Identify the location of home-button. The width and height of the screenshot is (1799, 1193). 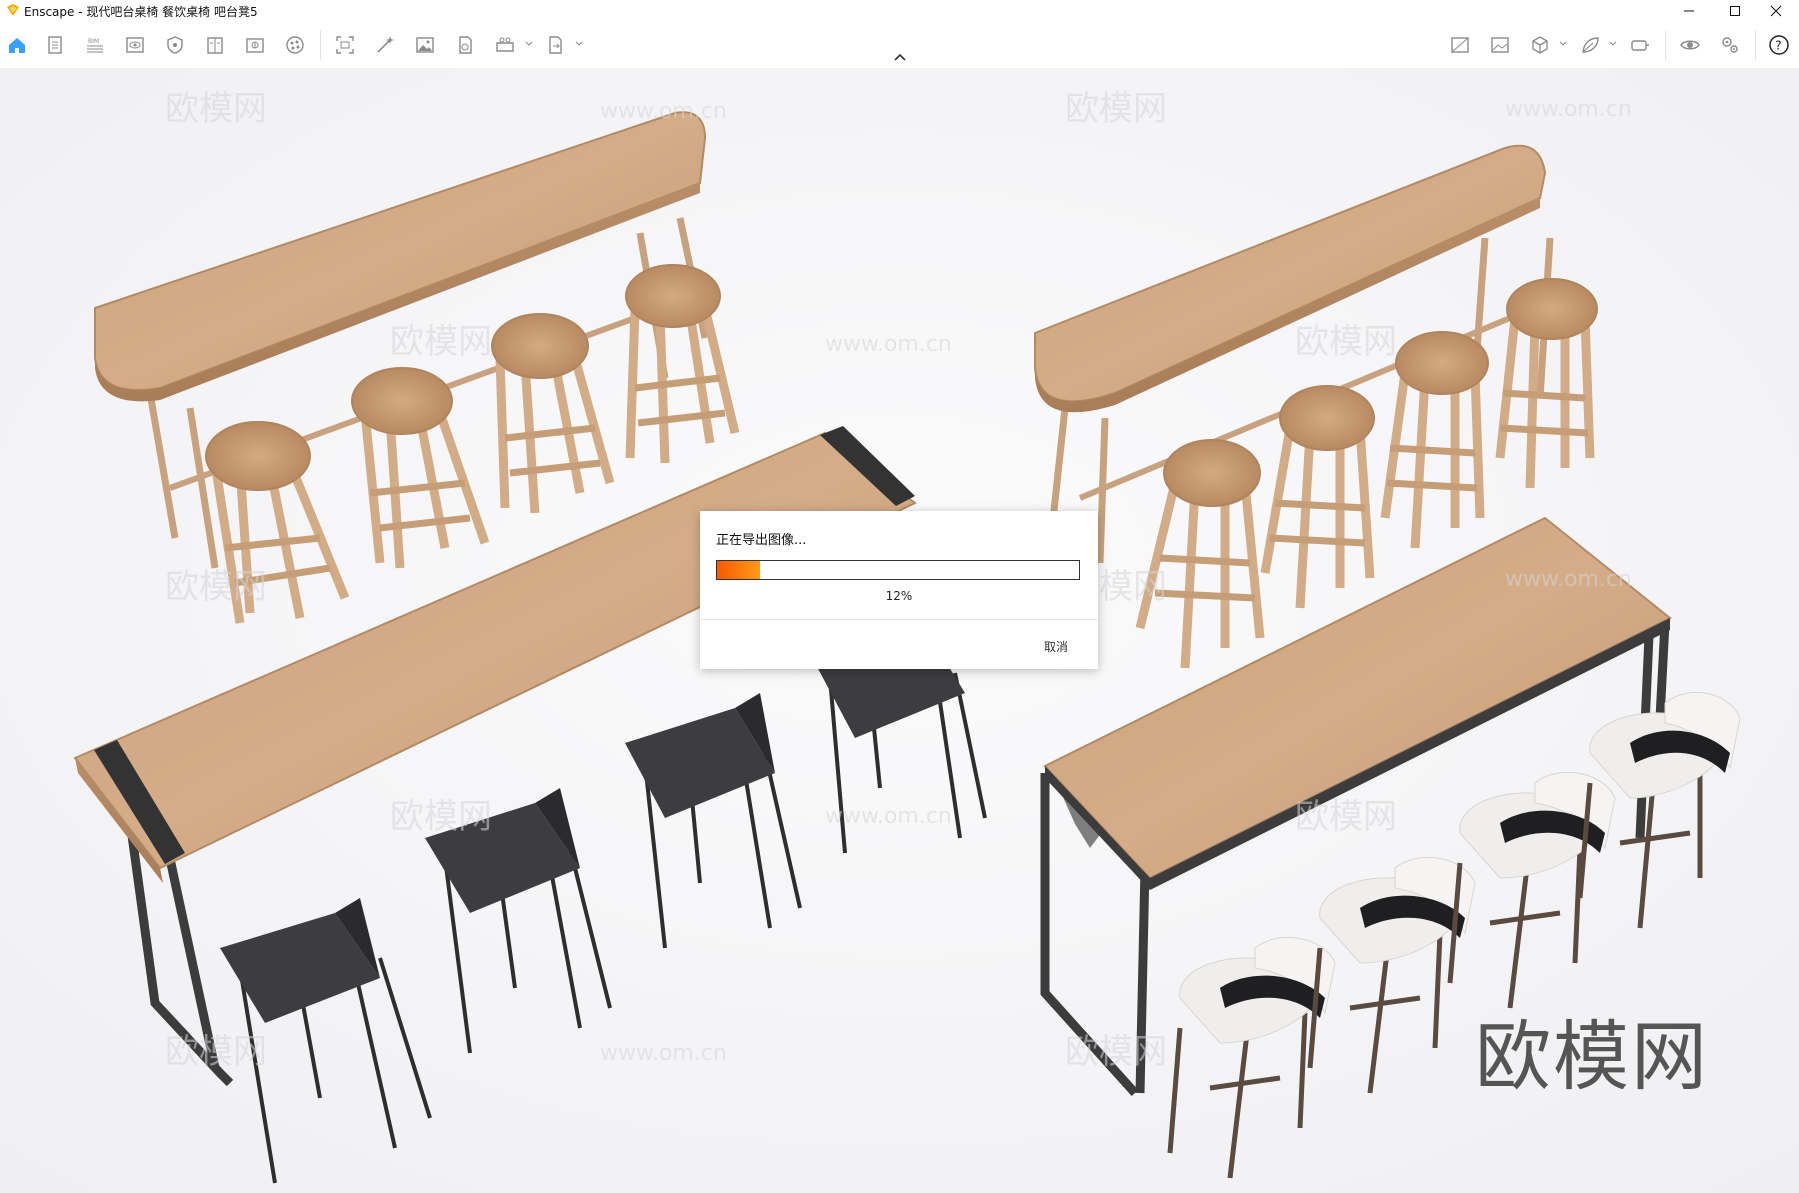
(17, 45).